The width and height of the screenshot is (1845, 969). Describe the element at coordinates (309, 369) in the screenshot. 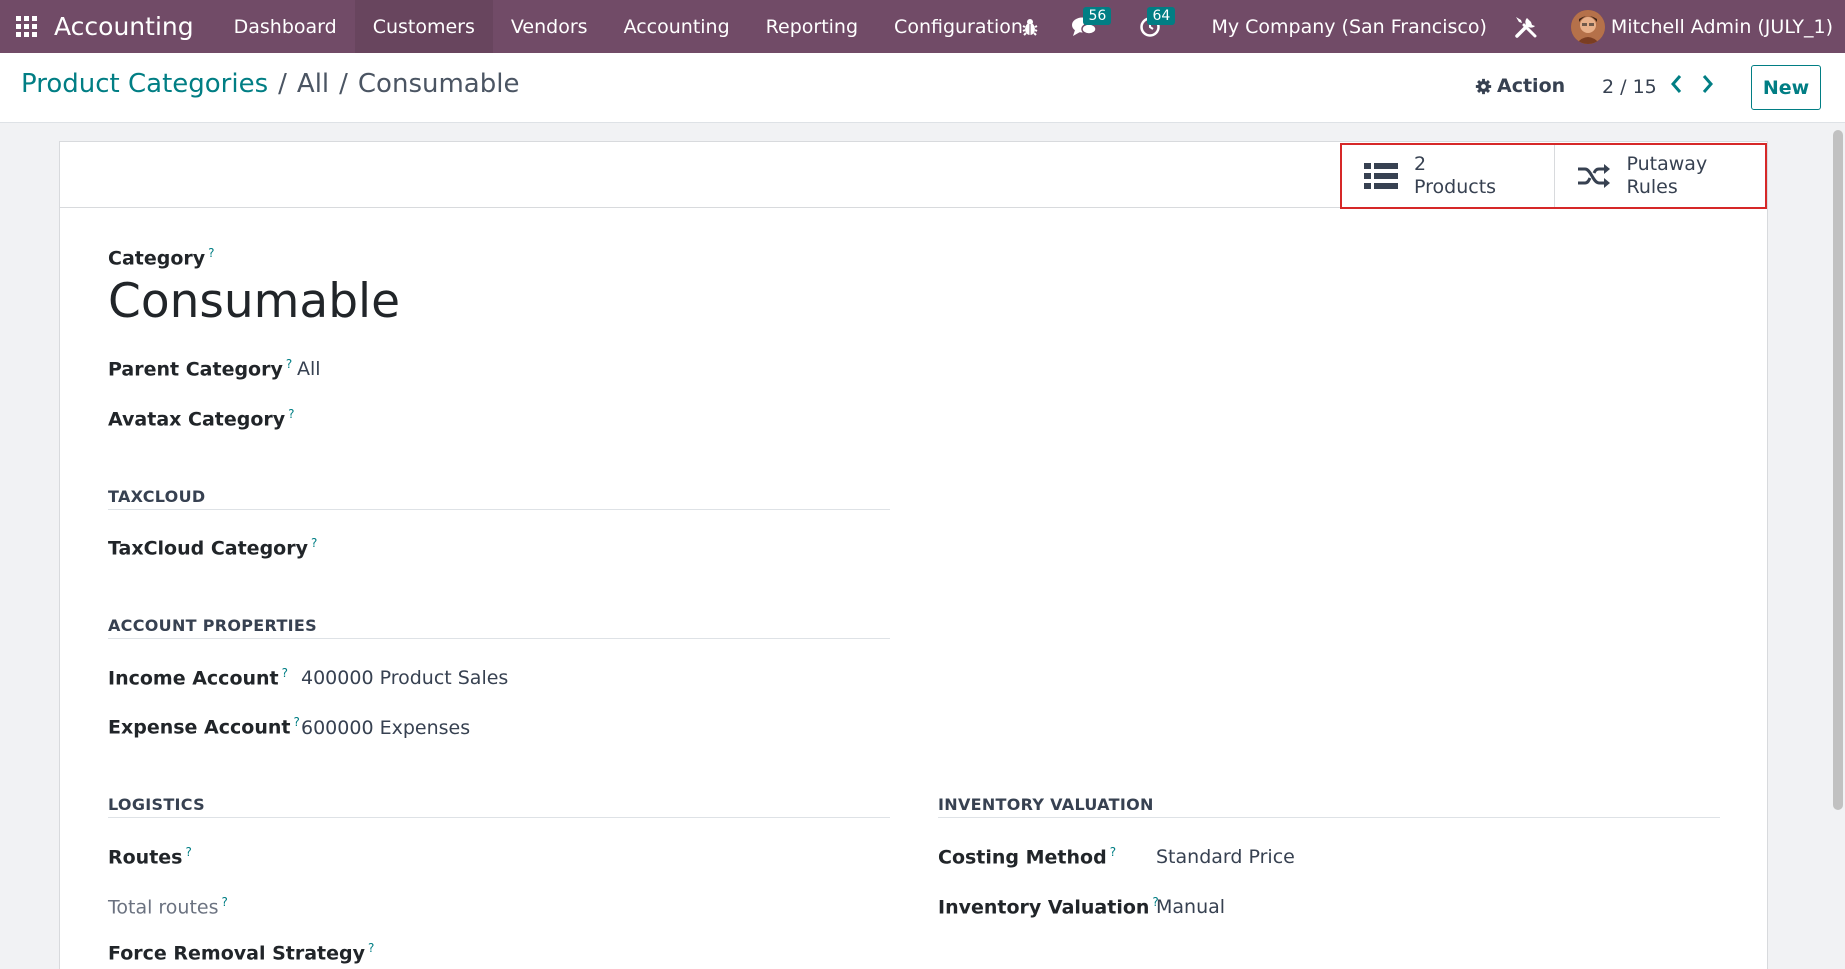

I see `parent-category-field: All` at that location.